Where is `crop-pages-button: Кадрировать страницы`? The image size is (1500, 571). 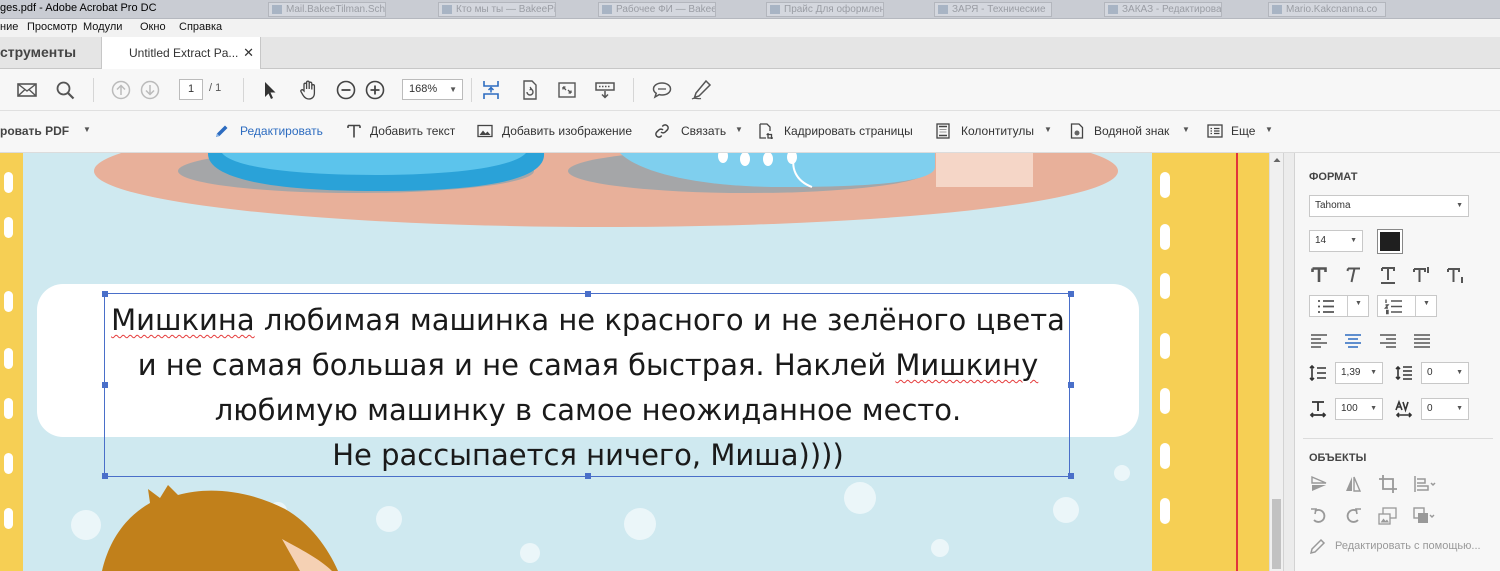 crop-pages-button: Кадрировать страницы is located at coordinates (838, 131).